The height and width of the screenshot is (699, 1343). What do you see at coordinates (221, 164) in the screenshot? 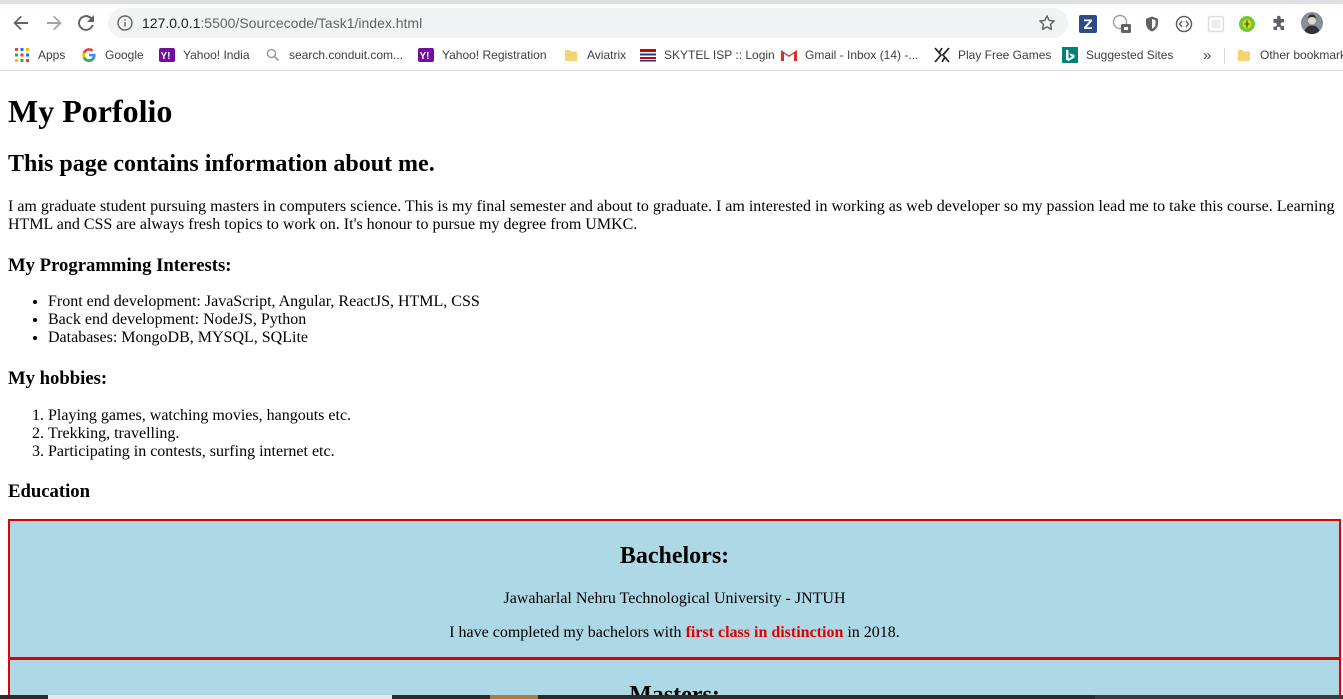
I see `page-subtitle: This page contains information about me.` at bounding box center [221, 164].